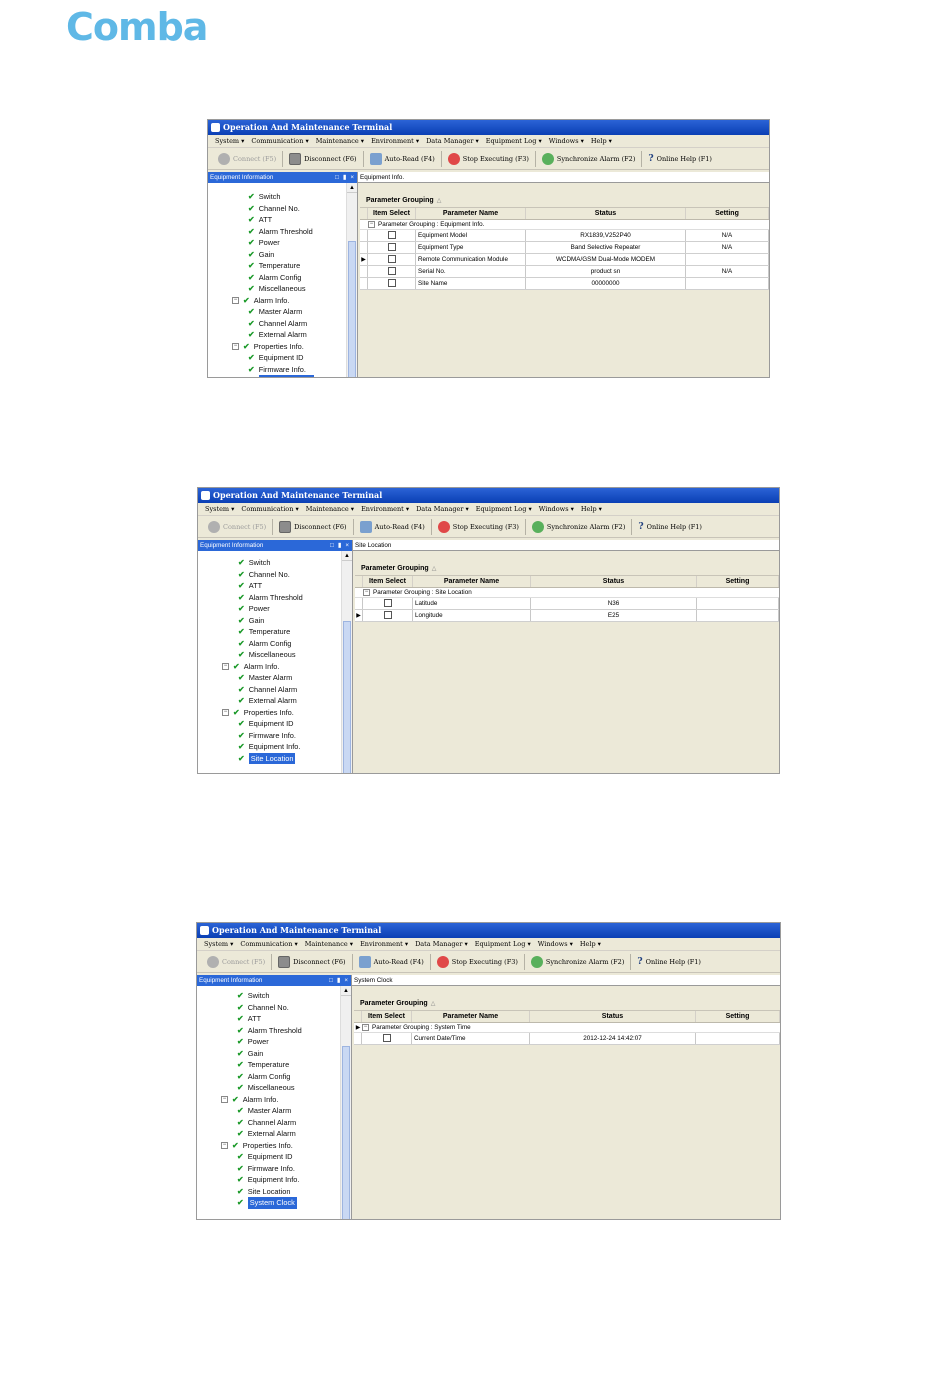 The width and height of the screenshot is (950, 1388). I want to click on stop-executing-button: Stop Executing (F3), so click(478, 527).